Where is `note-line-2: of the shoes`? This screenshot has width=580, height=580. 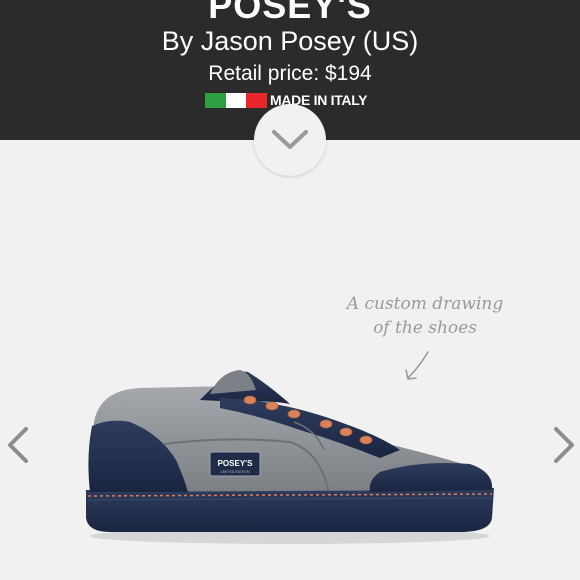 note-line-2: of the shoes is located at coordinates (425, 328).